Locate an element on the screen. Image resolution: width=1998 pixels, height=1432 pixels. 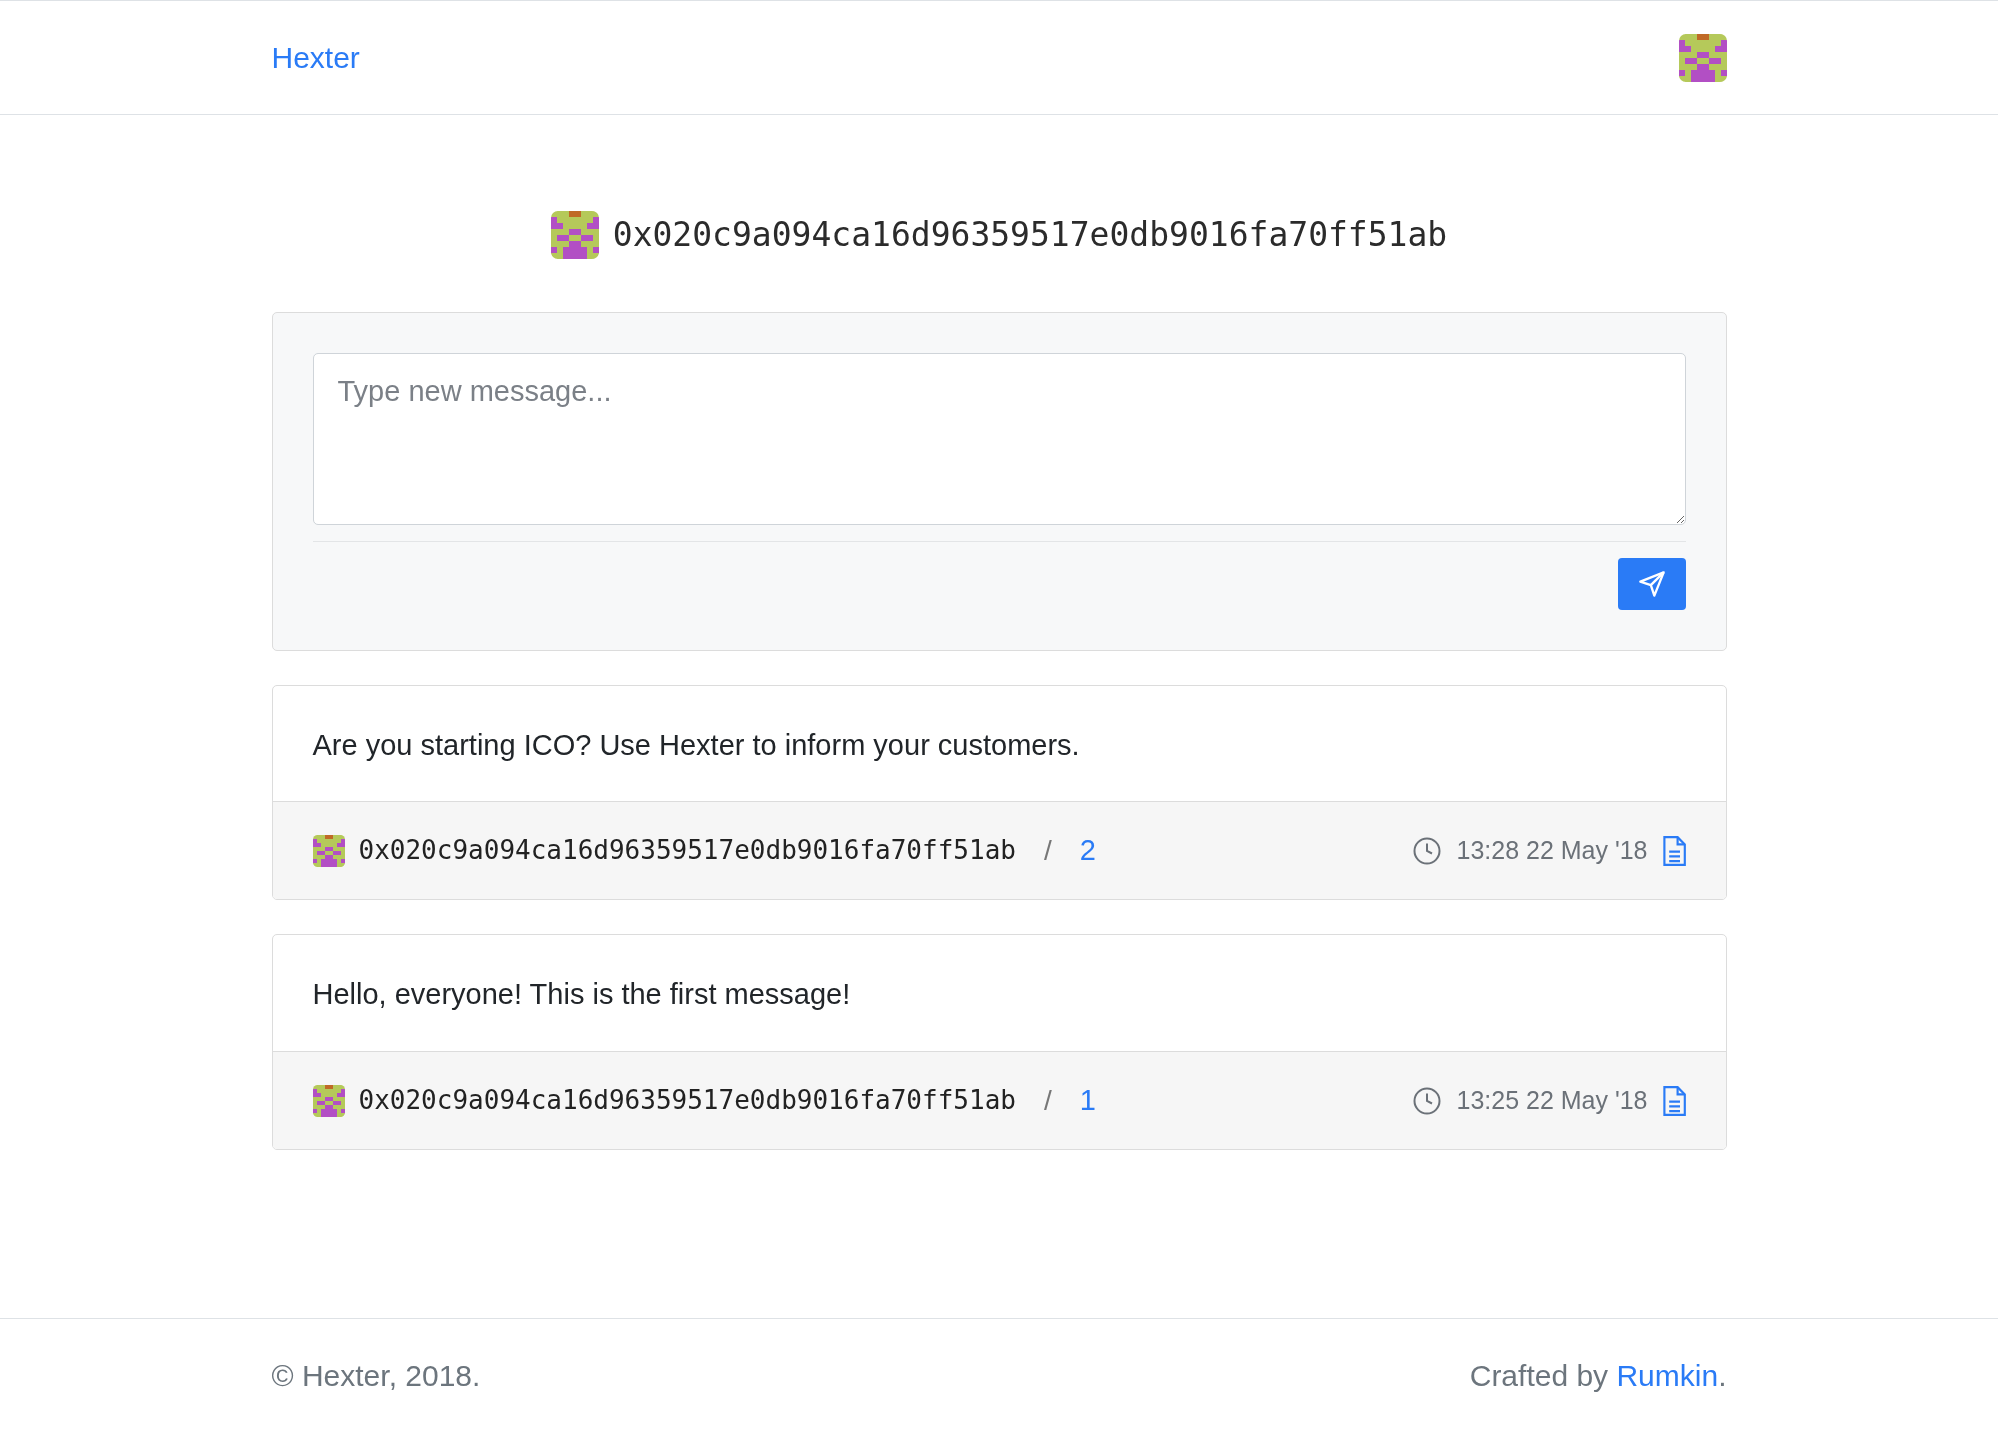
credit-text: Crafted by Rumkin. is located at coordinates (1598, 1376).